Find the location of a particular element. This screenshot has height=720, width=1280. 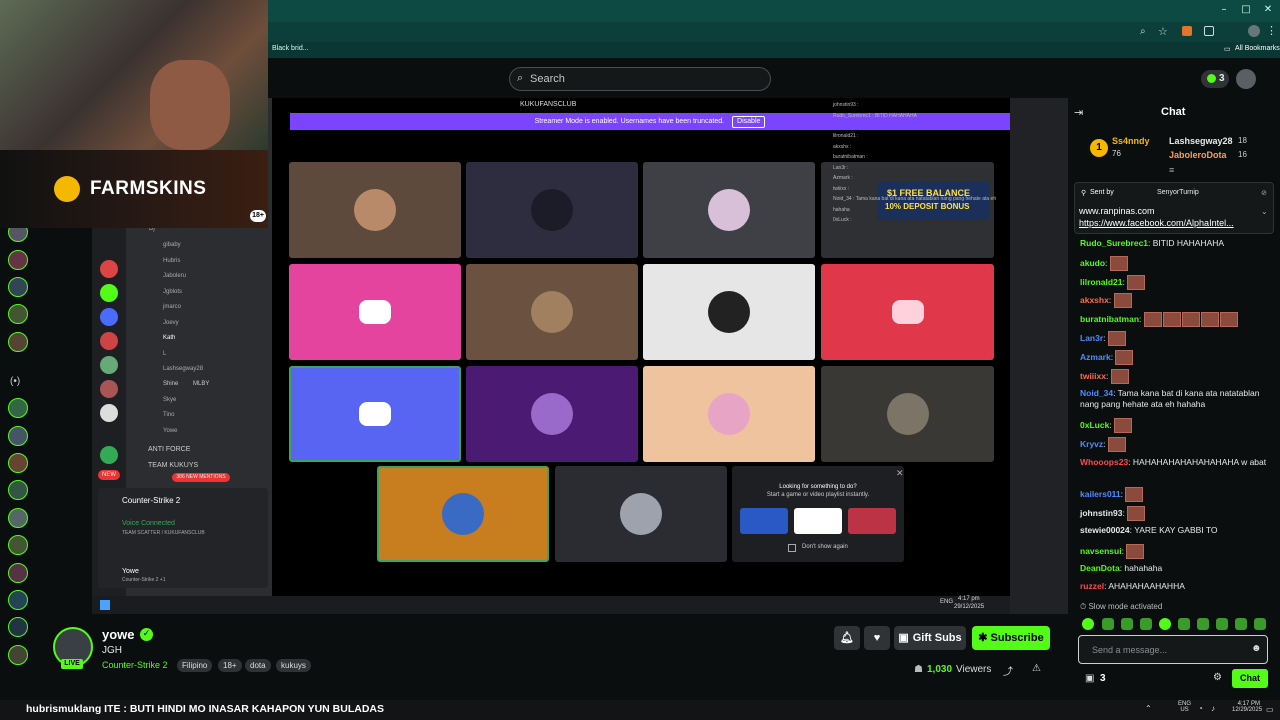

notification-icon: ▭ is located at coordinates (1270, 709).